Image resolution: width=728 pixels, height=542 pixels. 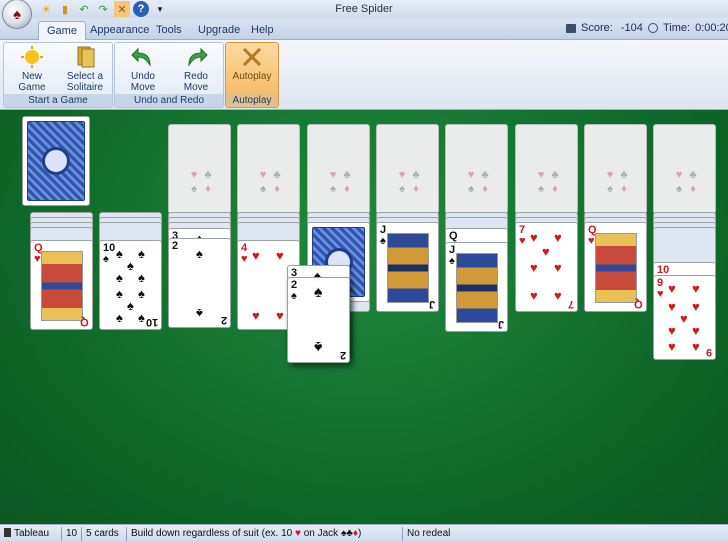 What do you see at coordinates (196, 82) in the screenshot?
I see `redo-move-label: Redo Move` at bounding box center [196, 82].